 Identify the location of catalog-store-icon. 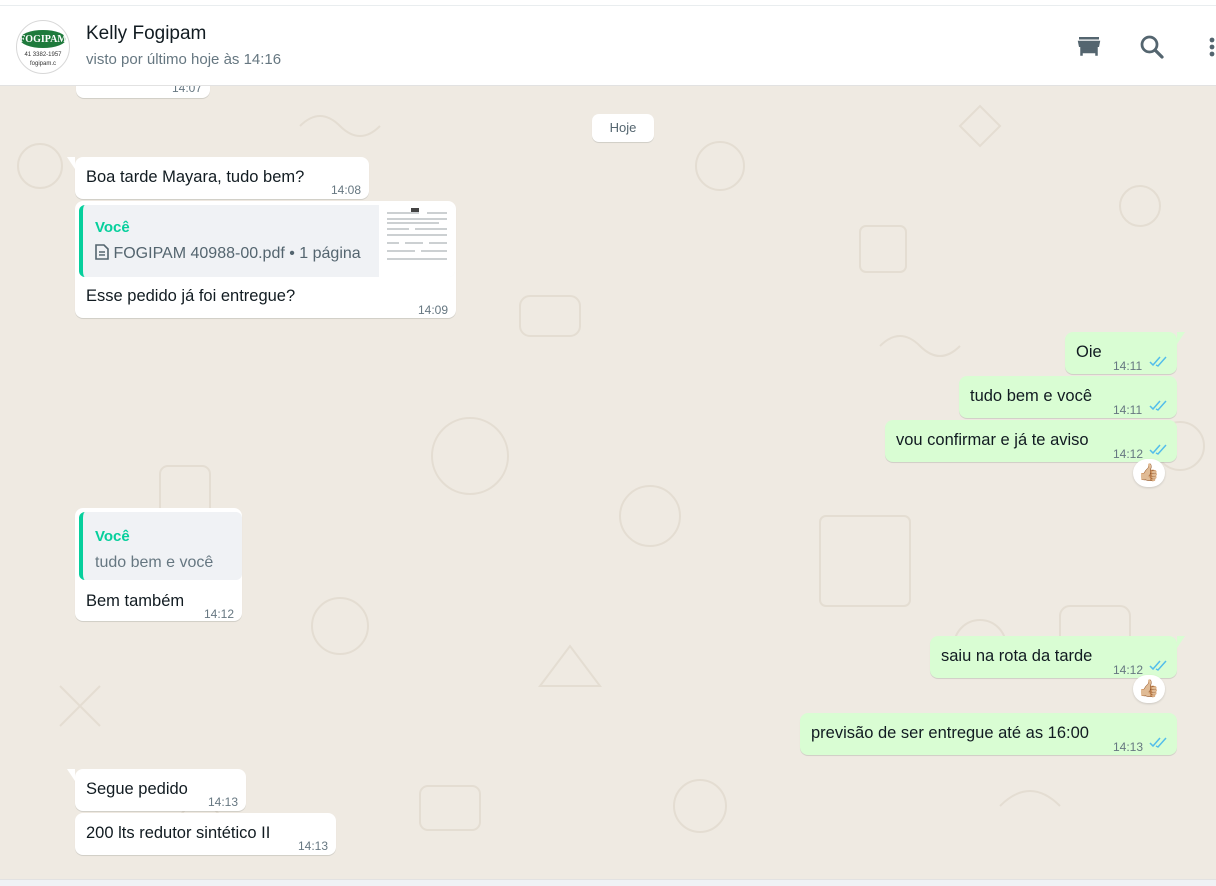
(1089, 47).